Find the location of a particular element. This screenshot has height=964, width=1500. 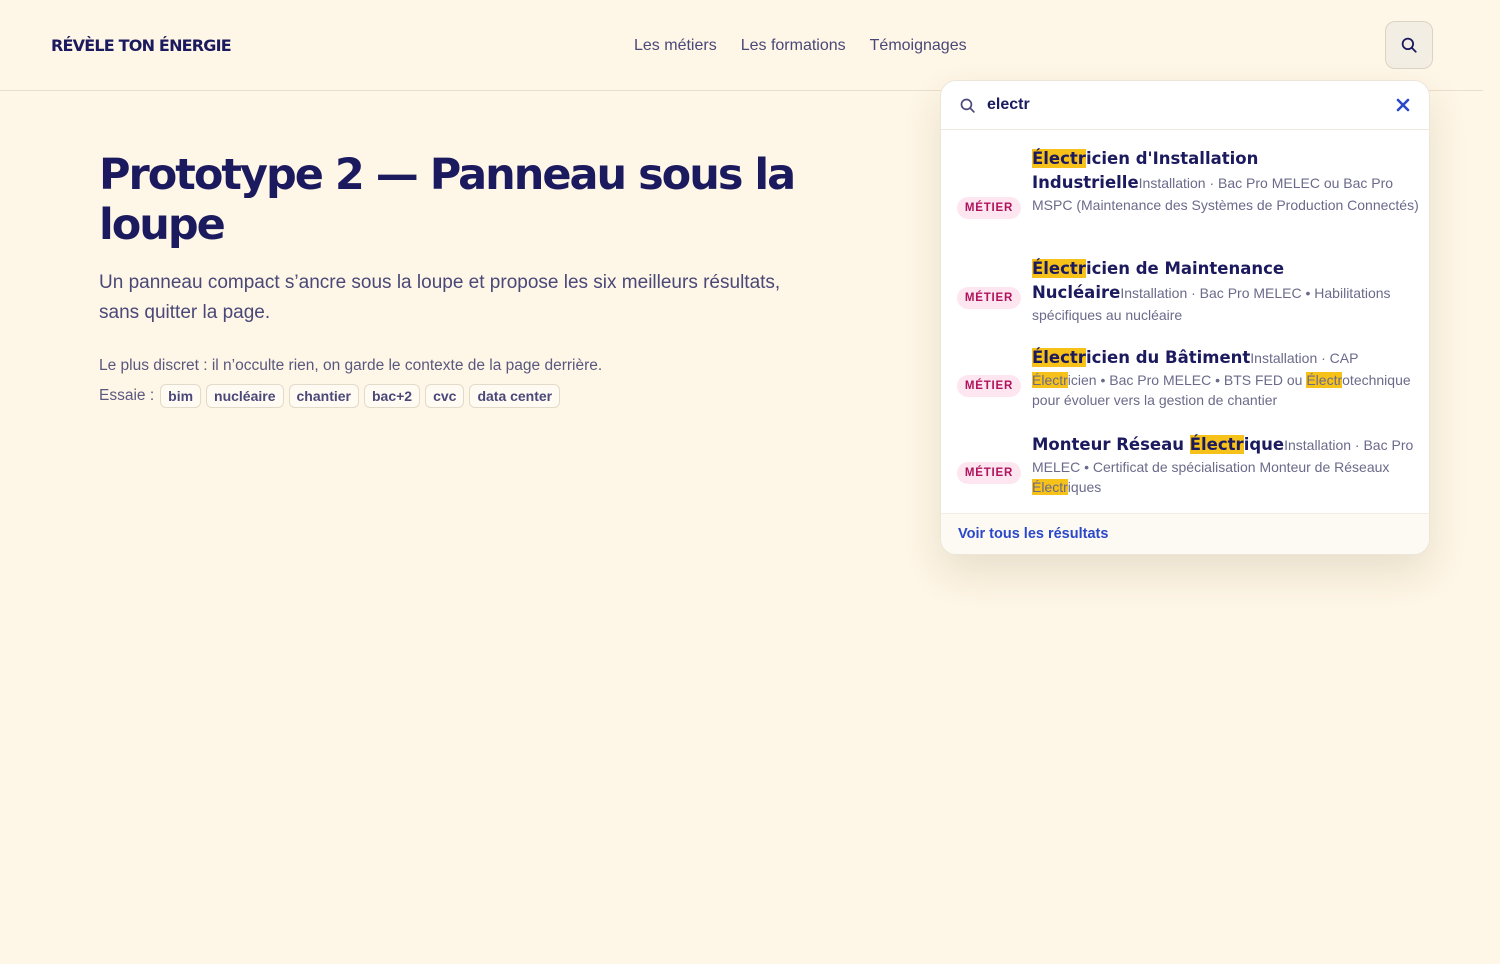

result-title-rest: ique is located at coordinates (1264, 444).